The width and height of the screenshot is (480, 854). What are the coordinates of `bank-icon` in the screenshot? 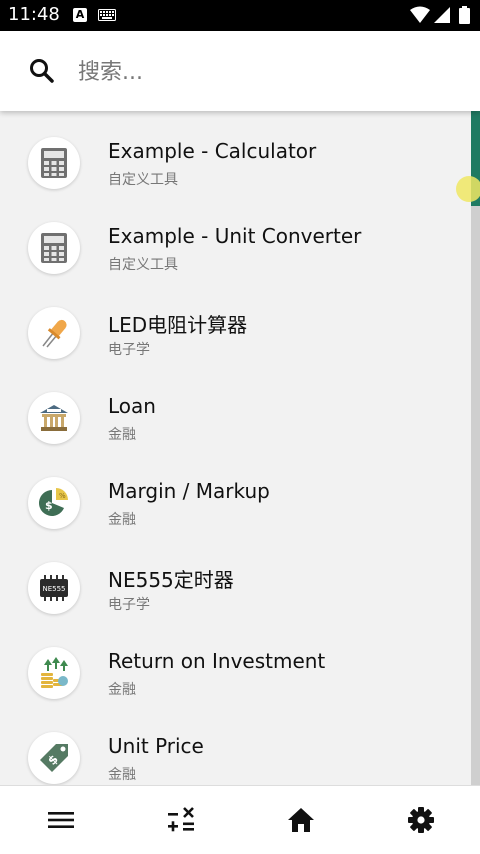 It's located at (54, 418).